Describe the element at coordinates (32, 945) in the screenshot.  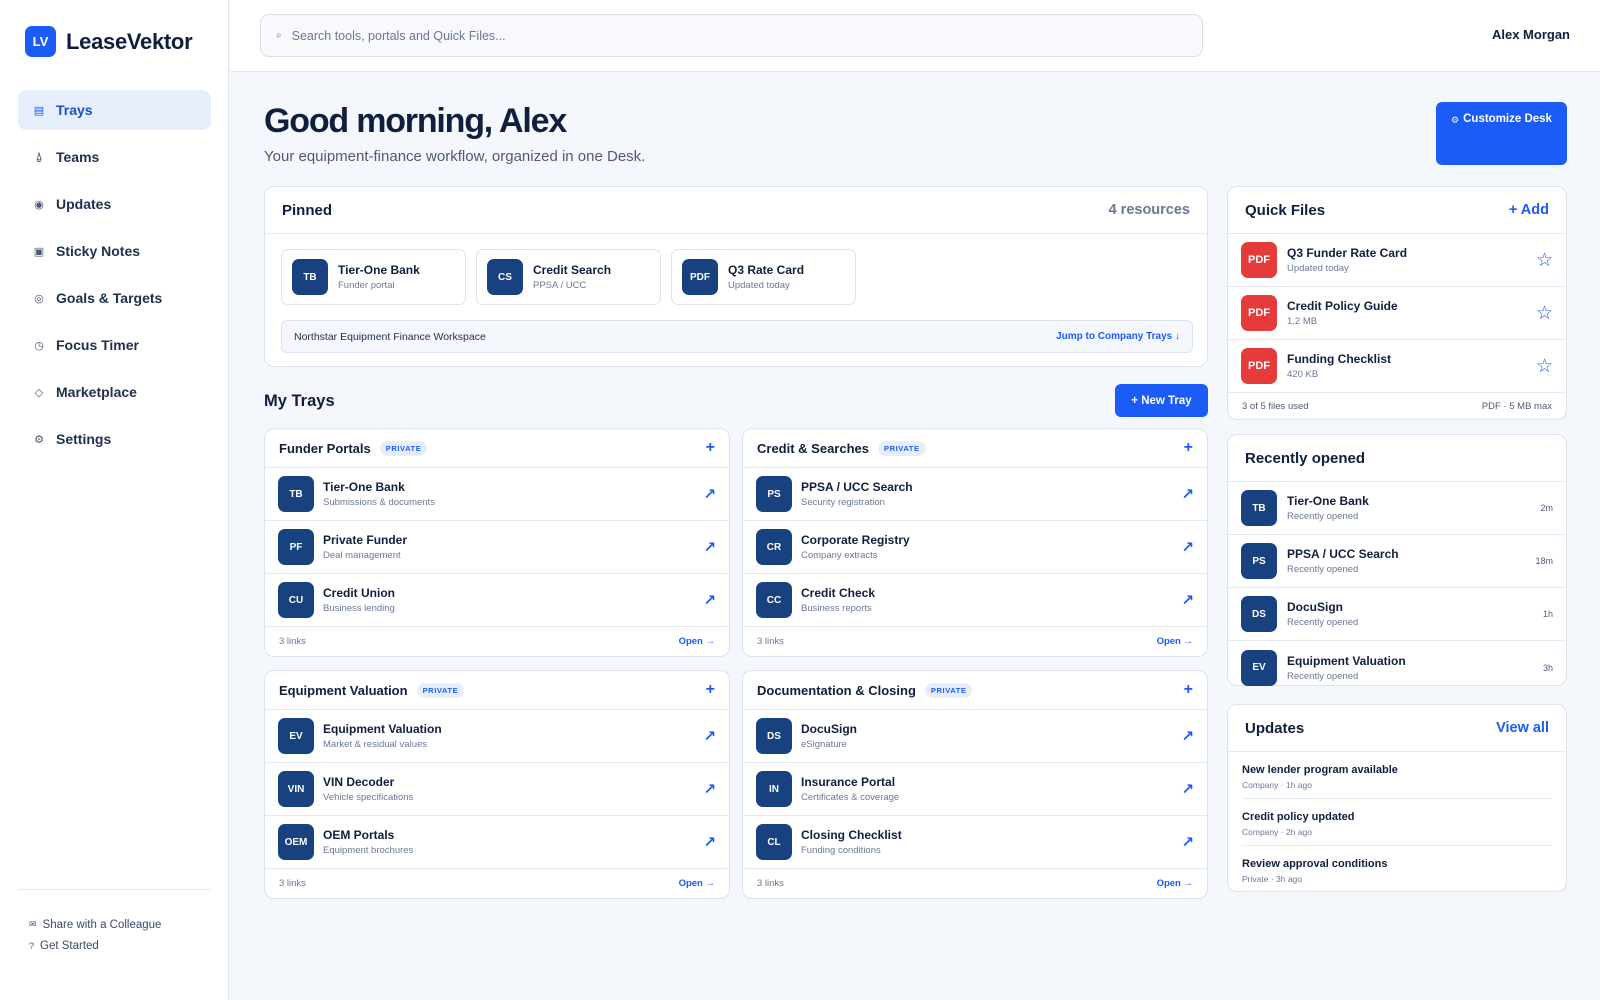
I see `help-icon: ?` at that location.